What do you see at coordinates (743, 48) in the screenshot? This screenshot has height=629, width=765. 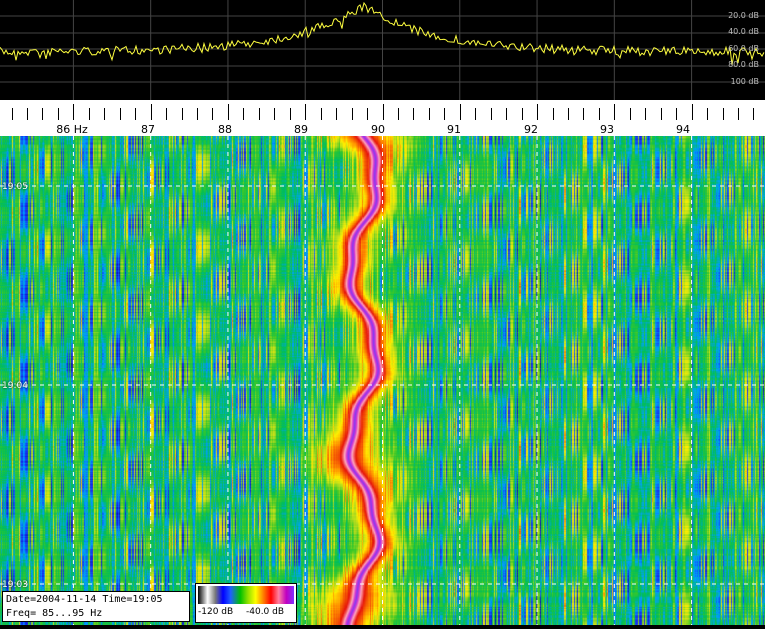 I see `db-label: 60.0 dB` at bounding box center [743, 48].